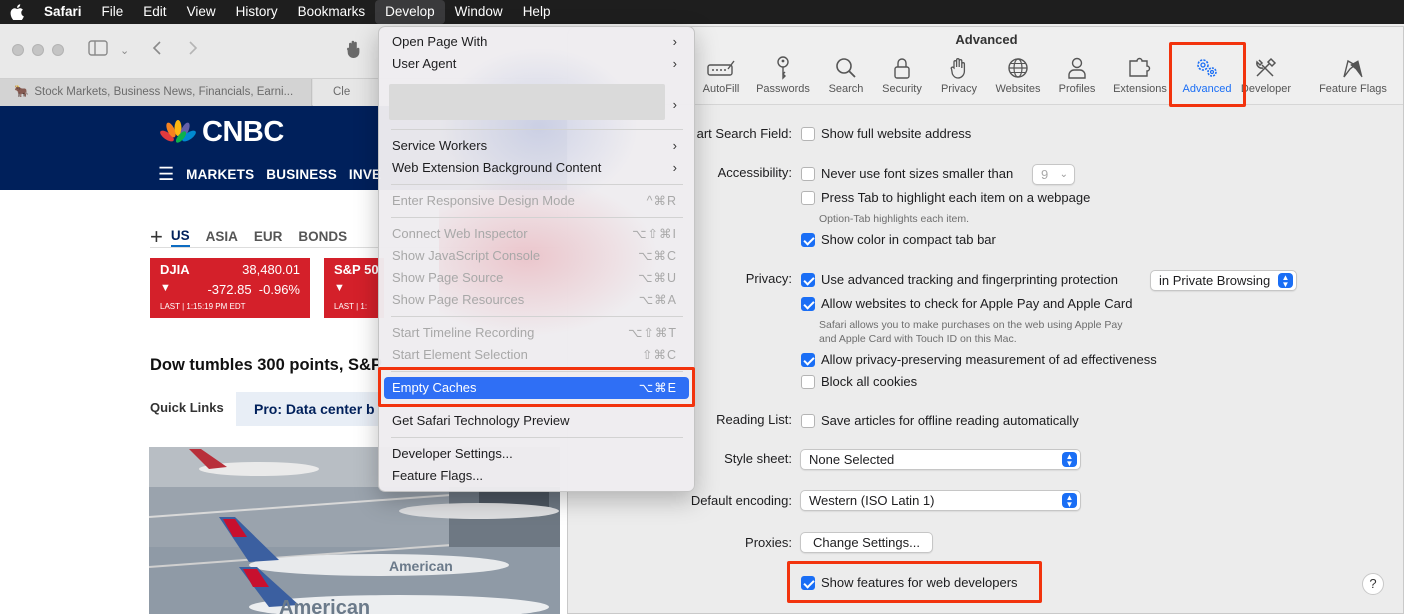 The image size is (1404, 614). What do you see at coordinates (536, 168) in the screenshot?
I see `menu-item-web-extension-background: Web Extension Background Content ›` at bounding box center [536, 168].